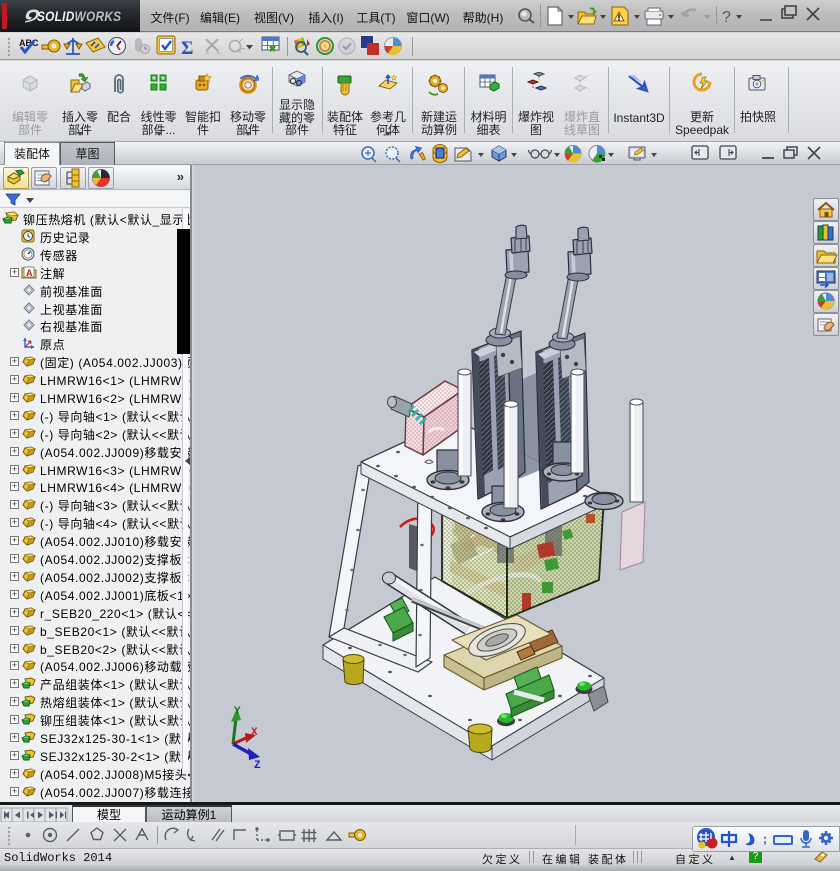  I want to click on svg-text: SOLIDWORKS, so click(79, 16).